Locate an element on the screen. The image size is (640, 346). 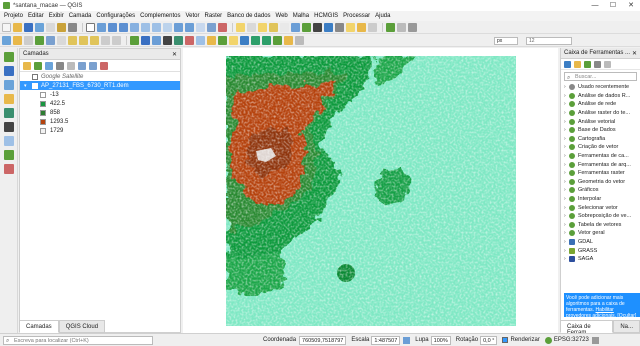
toolbox-icon is located at coordinates (328, 27).